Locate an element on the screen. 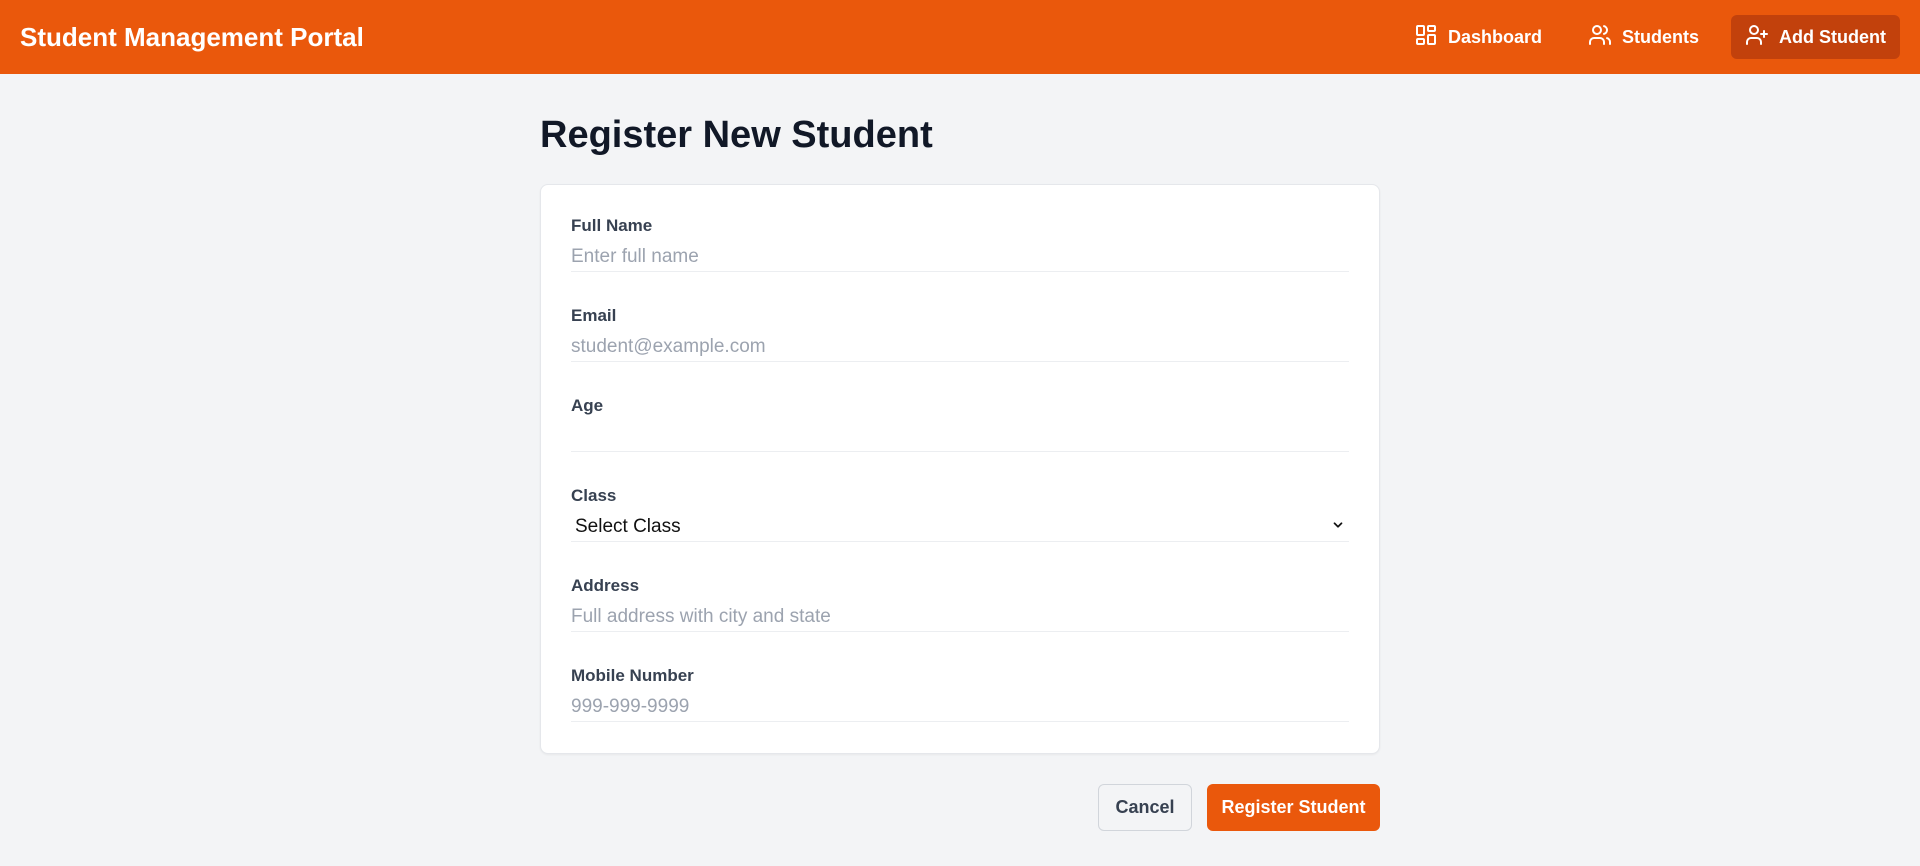  class-field-group: Class Select Class is located at coordinates (960, 531).